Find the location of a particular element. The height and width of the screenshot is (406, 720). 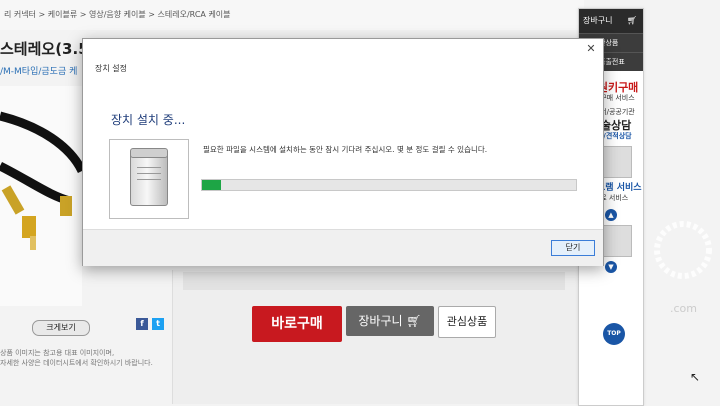

scroll-up-icon: ▲ is located at coordinates (611, 215).